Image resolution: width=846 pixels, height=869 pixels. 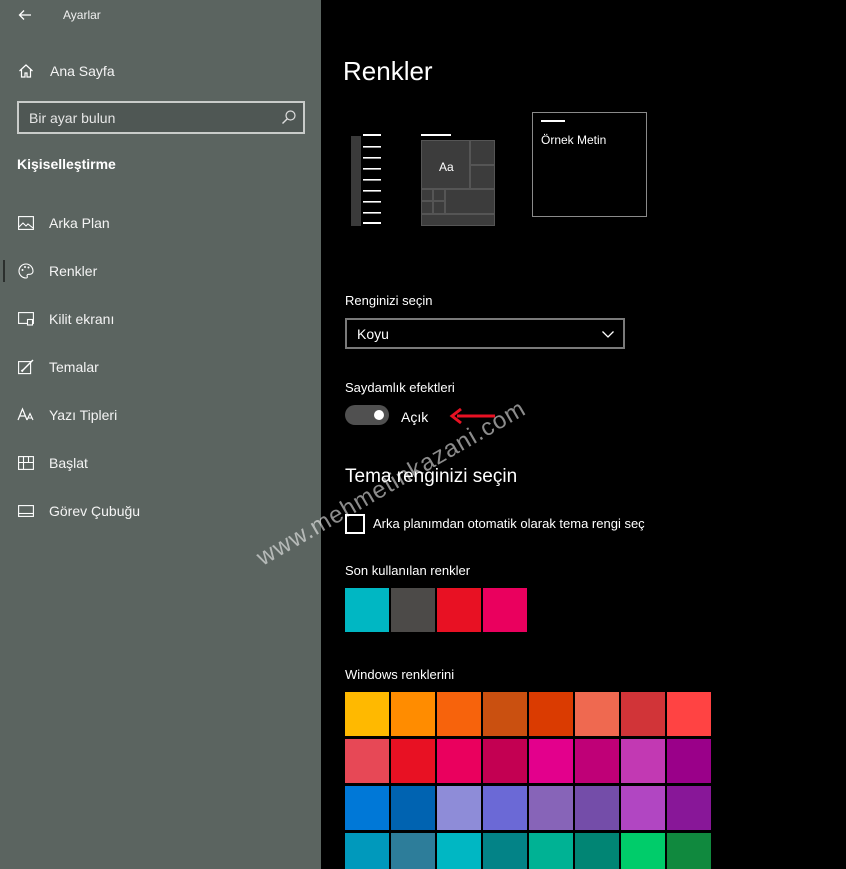 I want to click on back-button, so click(x=25, y=15).